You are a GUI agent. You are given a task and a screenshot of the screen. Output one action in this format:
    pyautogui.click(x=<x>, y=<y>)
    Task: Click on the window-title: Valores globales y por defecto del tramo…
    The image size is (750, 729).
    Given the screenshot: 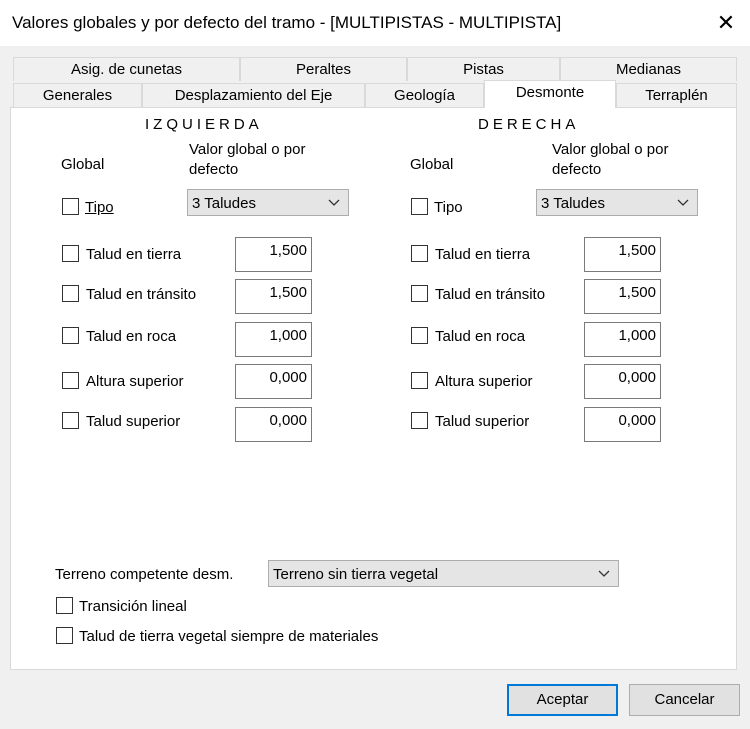 What is the action you would take?
    pyautogui.click(x=287, y=22)
    